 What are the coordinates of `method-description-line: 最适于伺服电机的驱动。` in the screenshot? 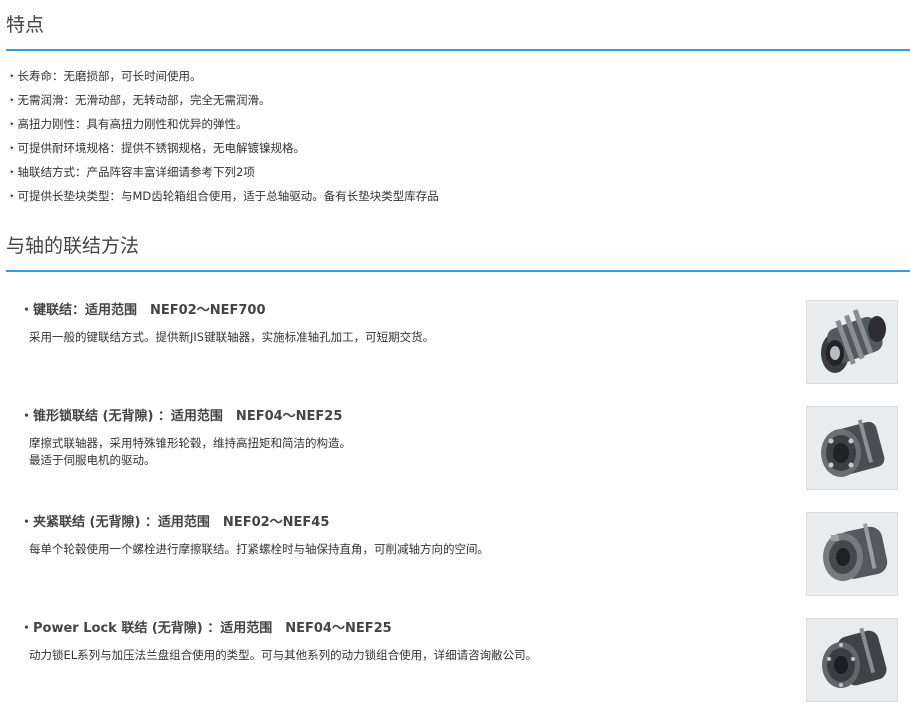 It's located at (92, 460).